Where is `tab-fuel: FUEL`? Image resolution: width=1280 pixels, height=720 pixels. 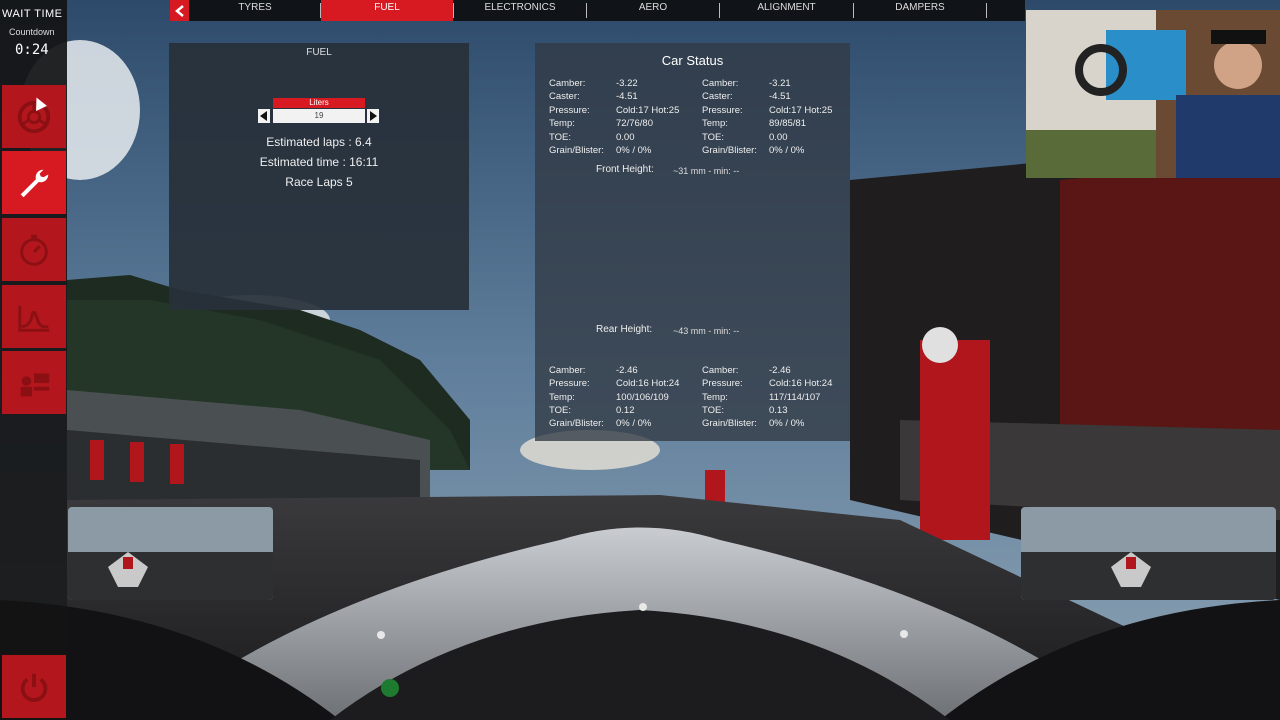 tab-fuel: FUEL is located at coordinates (387, 10).